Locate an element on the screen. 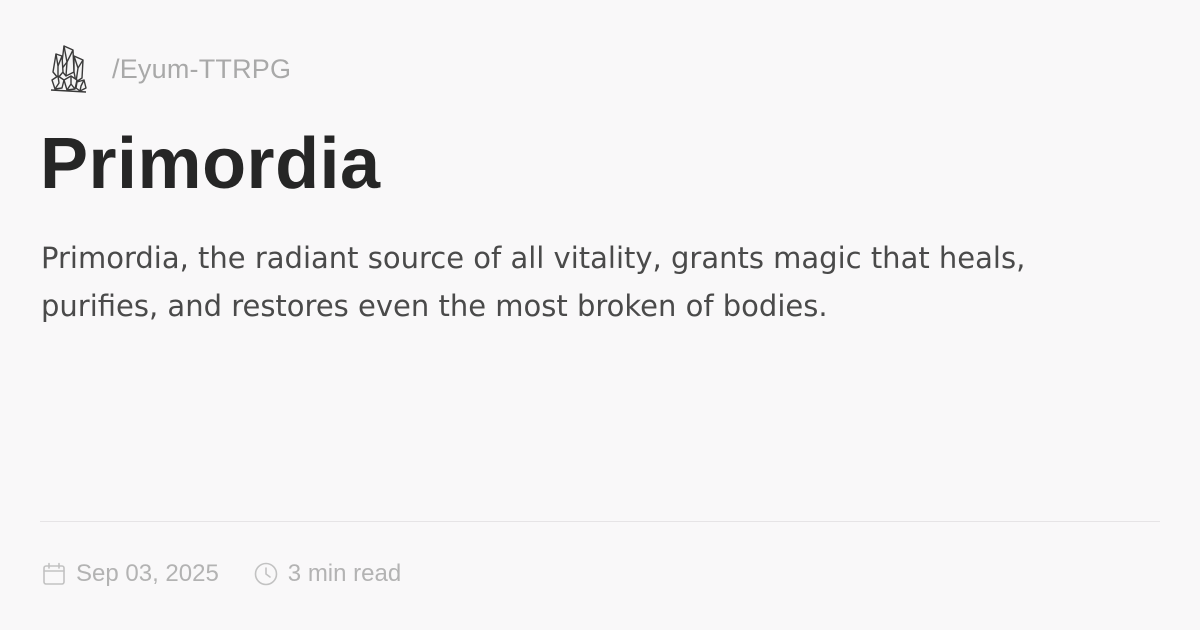 The image size is (1200, 630). publish-date-text: Sep 03, 2025 is located at coordinates (147, 573).